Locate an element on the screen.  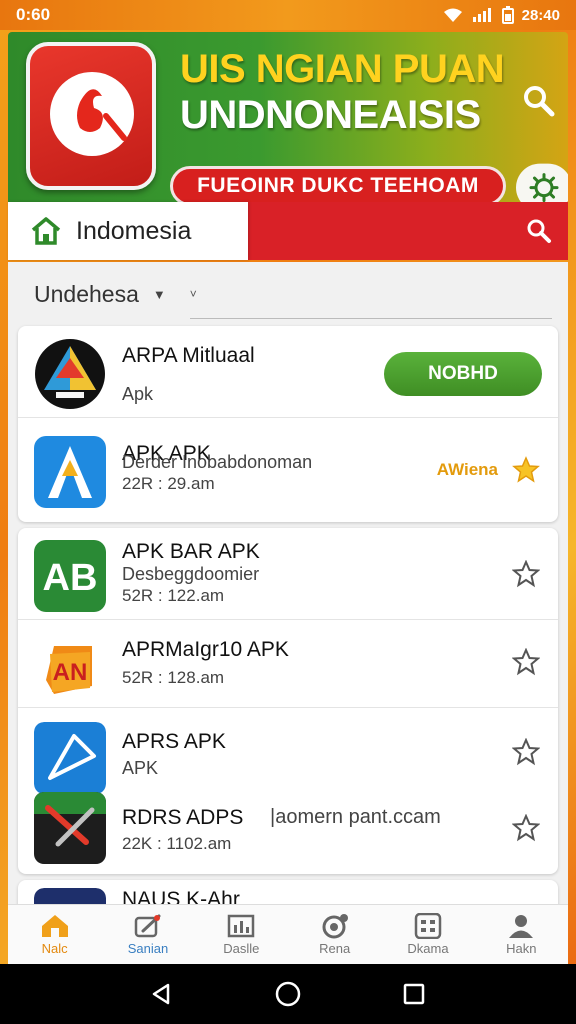
edit-icon is located at coordinates (147, 926).